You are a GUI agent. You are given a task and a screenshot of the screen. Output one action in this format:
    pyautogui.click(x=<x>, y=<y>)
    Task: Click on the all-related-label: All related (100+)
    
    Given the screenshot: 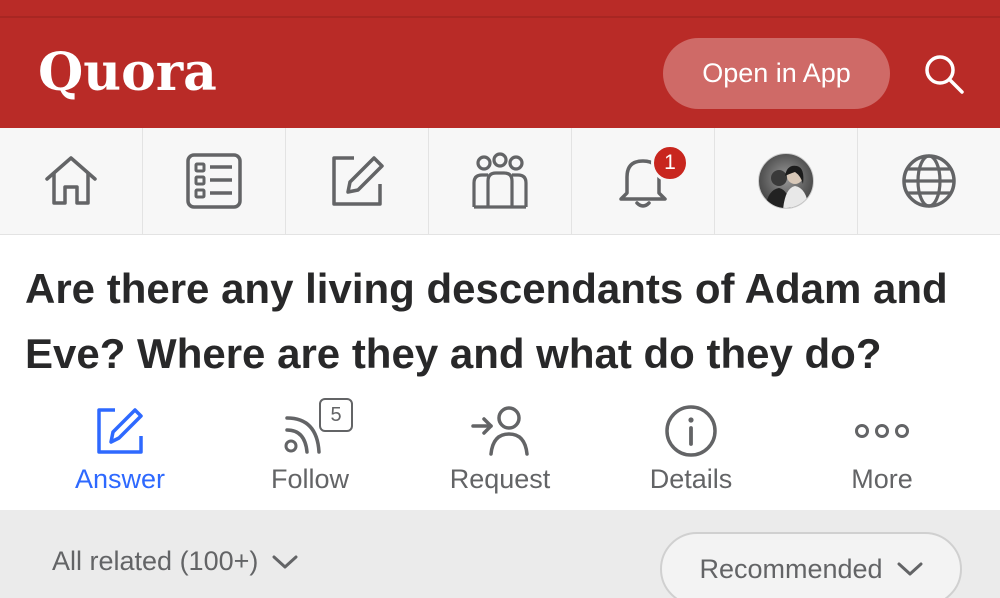 What is the action you would take?
    pyautogui.click(x=155, y=561)
    